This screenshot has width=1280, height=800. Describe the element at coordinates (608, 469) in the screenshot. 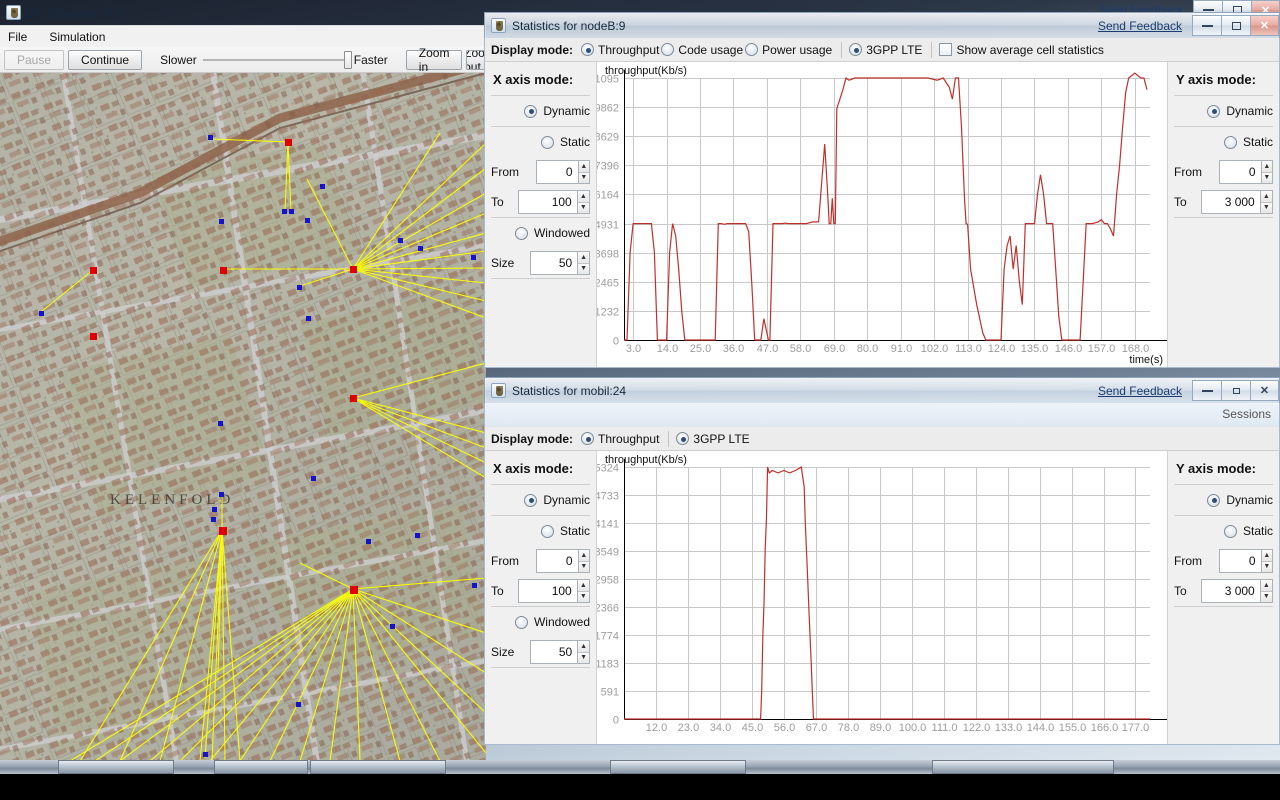

I see `svg-text: 5324` at that location.